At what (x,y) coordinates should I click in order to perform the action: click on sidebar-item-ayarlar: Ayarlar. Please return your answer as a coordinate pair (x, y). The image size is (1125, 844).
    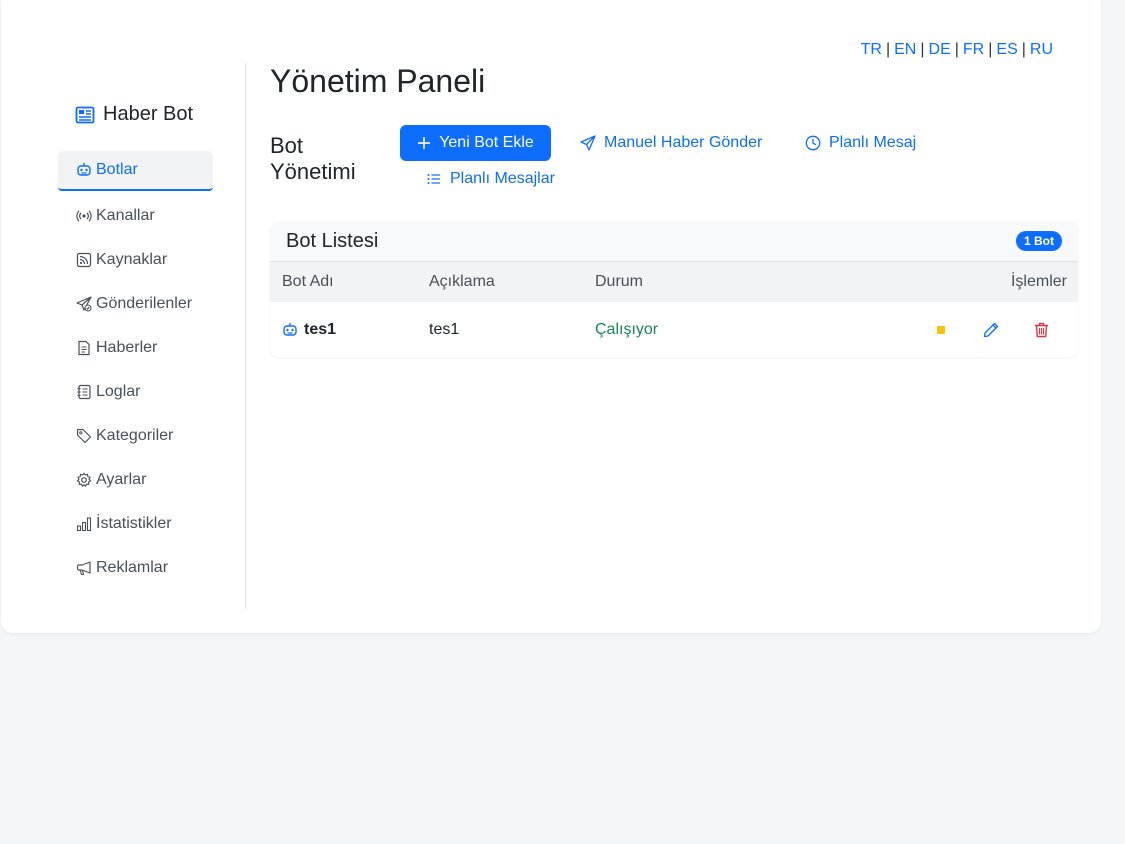
    Looking at the image, I should click on (135, 480).